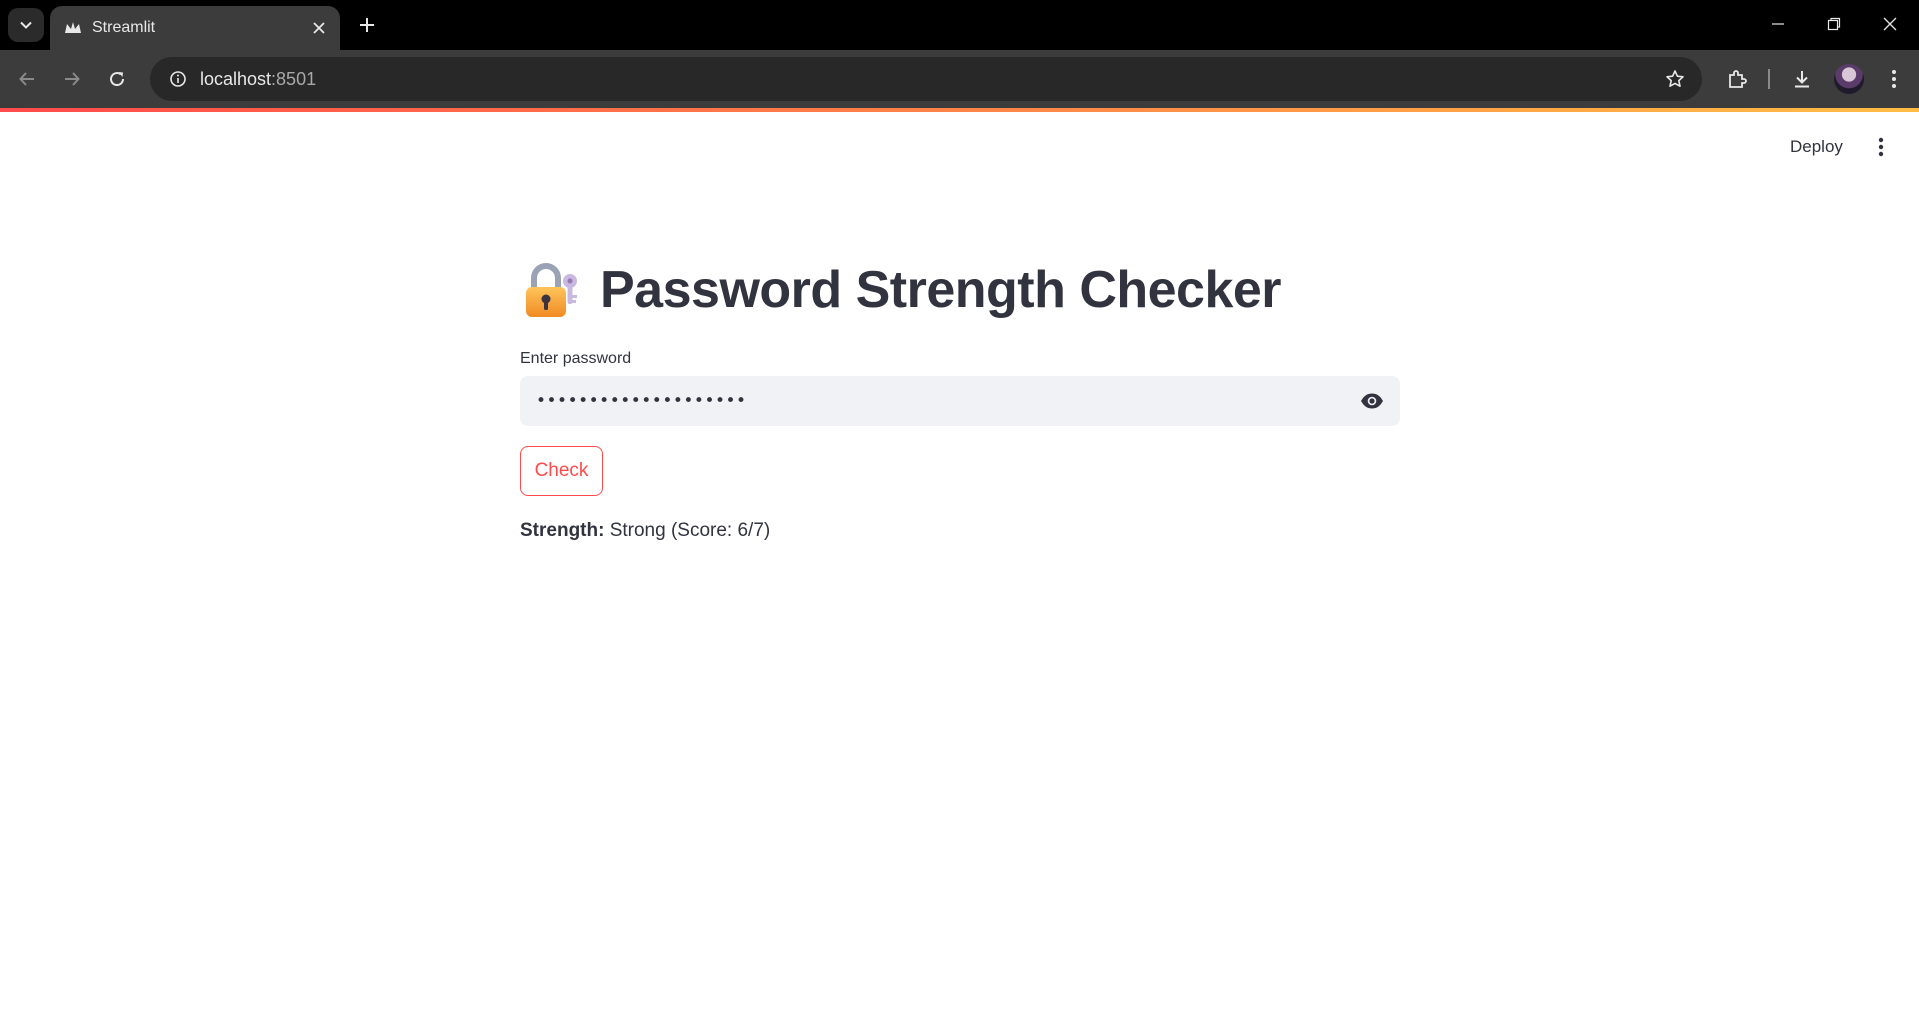 The image size is (1919, 1019). I want to click on minimize-icon, so click(1778, 24).